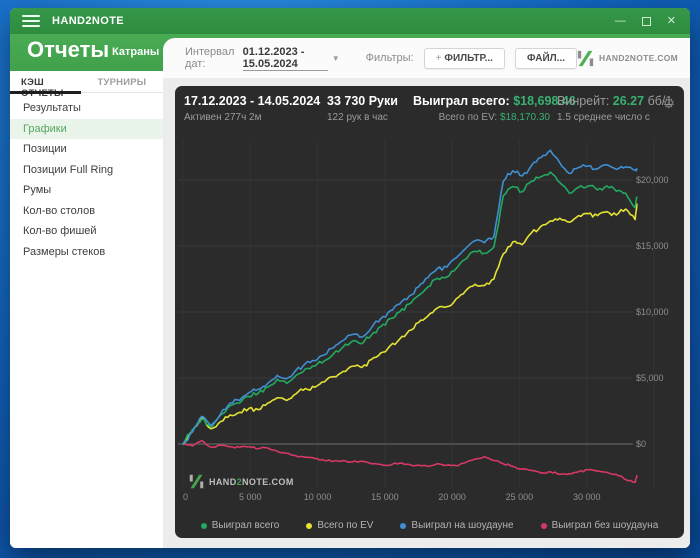 This screenshot has width=700, height=558. I want to click on sidebar-item: Кол-во столов, so click(86, 211).